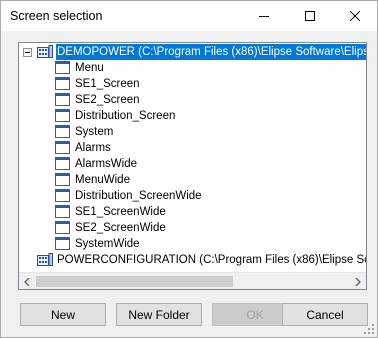  Describe the element at coordinates (94, 132) in the screenshot. I see `tree-item-label: System` at that location.